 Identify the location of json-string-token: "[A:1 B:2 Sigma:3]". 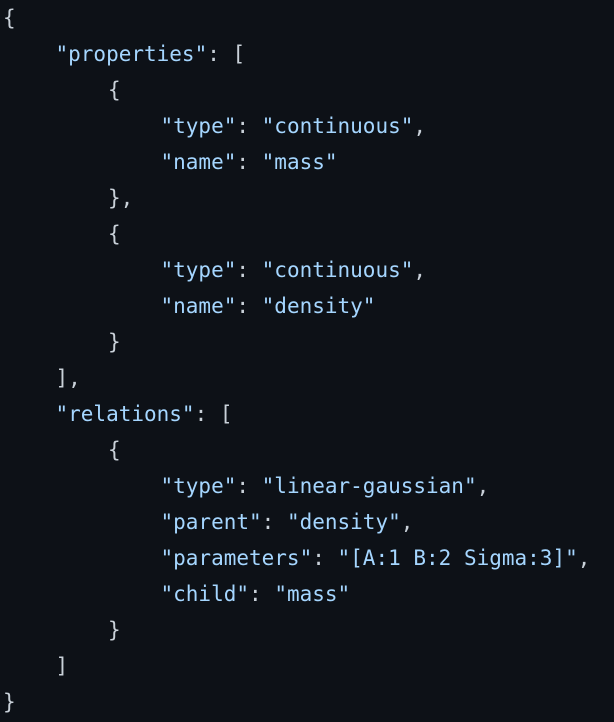
(457, 558).